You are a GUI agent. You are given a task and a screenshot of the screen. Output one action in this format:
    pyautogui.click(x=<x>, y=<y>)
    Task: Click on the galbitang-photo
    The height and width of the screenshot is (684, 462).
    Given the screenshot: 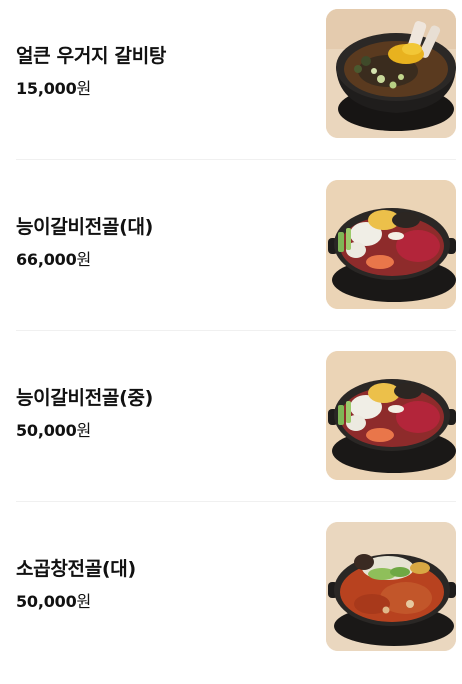 What is the action you would take?
    pyautogui.click(x=391, y=73)
    